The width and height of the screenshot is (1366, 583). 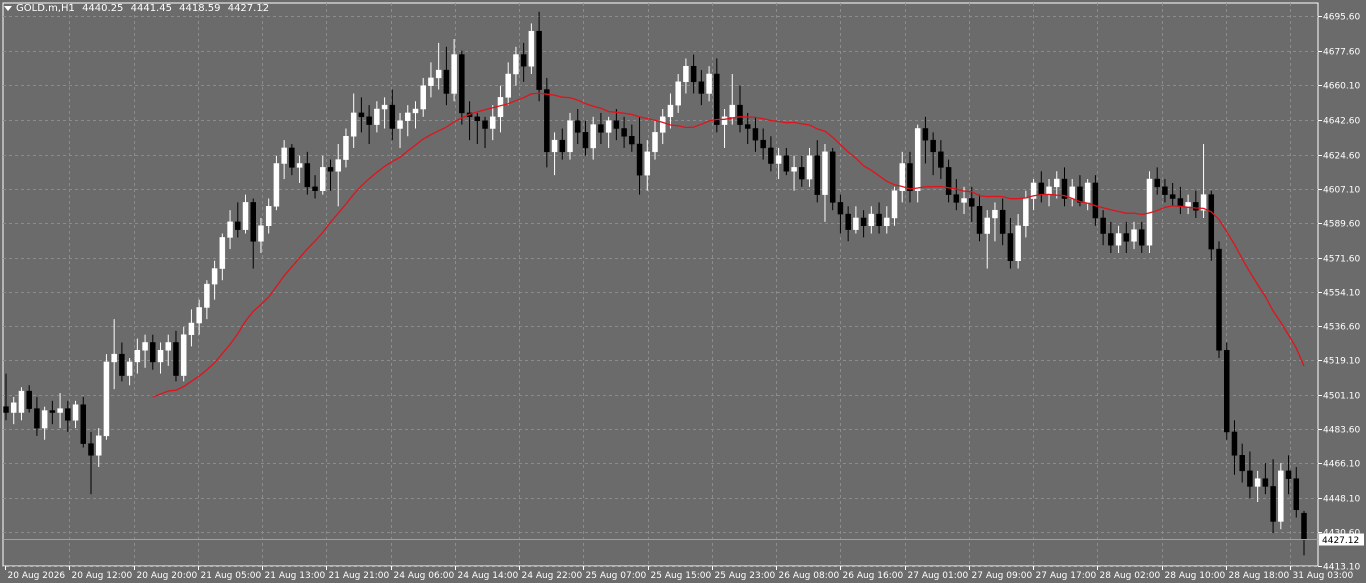 I want to click on y-tick-label: 4677.60, so click(x=1341, y=53).